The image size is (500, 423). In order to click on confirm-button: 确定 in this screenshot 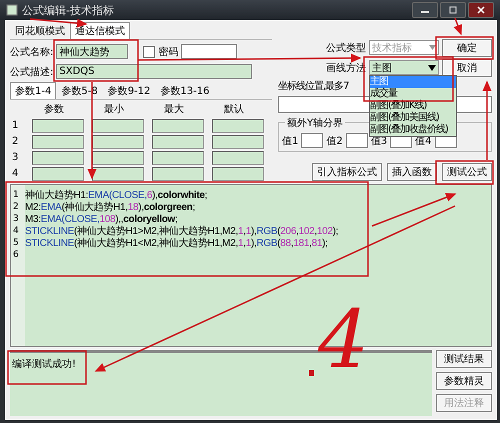, I will do `click(467, 47)`.